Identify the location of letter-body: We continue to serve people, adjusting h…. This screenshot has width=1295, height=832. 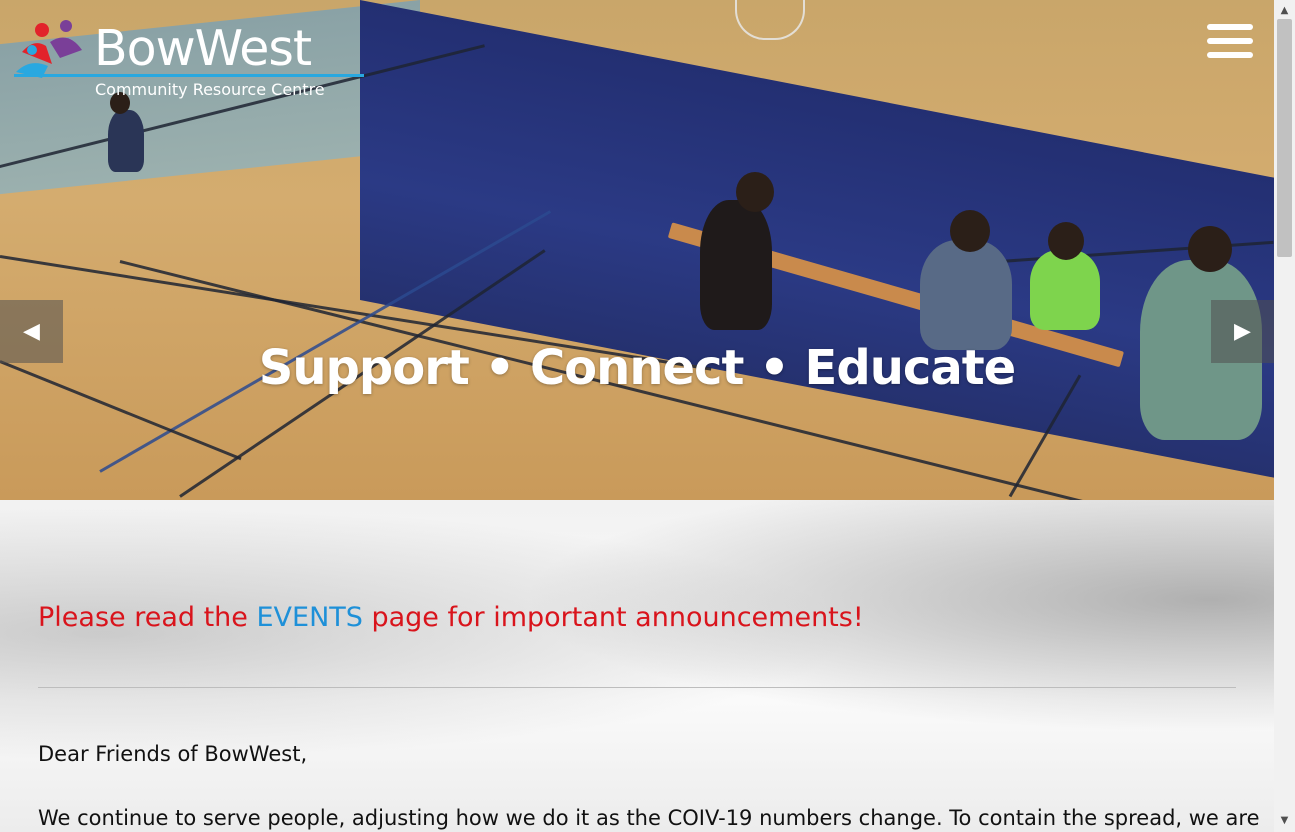
(649, 818).